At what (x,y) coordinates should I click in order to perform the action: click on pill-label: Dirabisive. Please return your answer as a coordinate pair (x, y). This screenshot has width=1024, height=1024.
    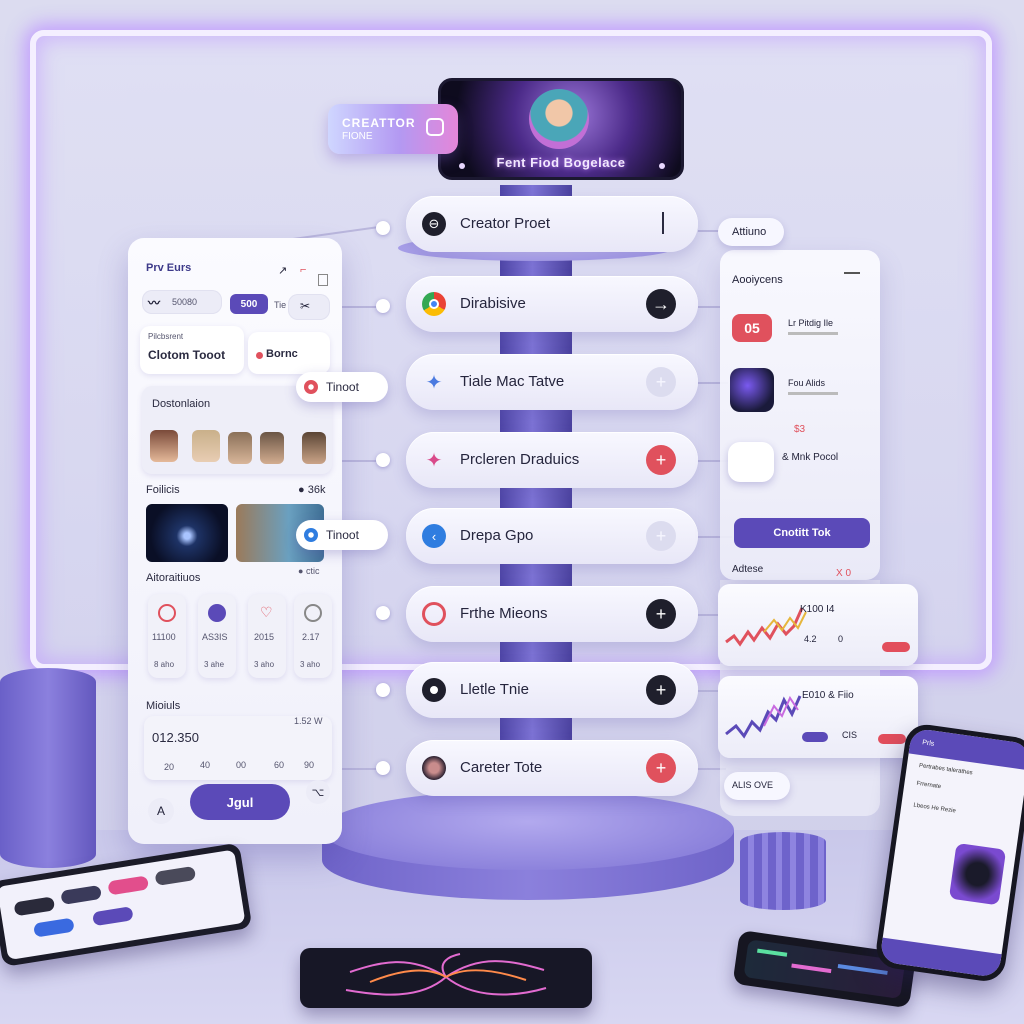
    Looking at the image, I should click on (493, 303).